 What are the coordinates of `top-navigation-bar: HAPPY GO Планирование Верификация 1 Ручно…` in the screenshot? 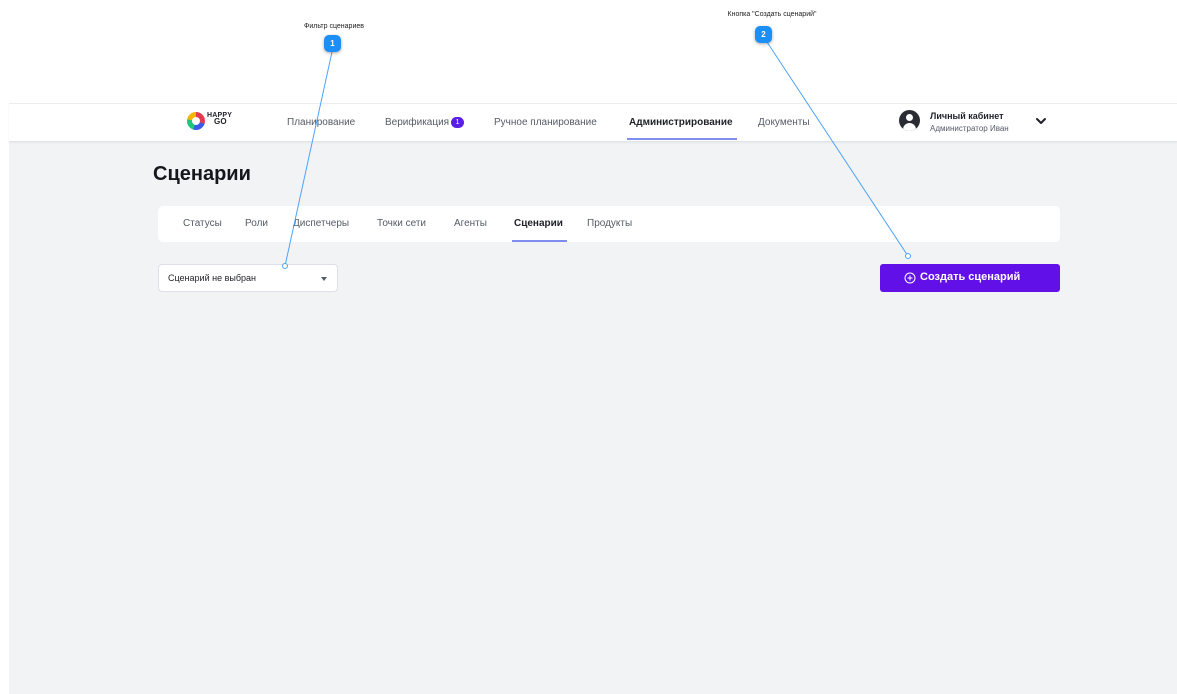 It's located at (593, 122).